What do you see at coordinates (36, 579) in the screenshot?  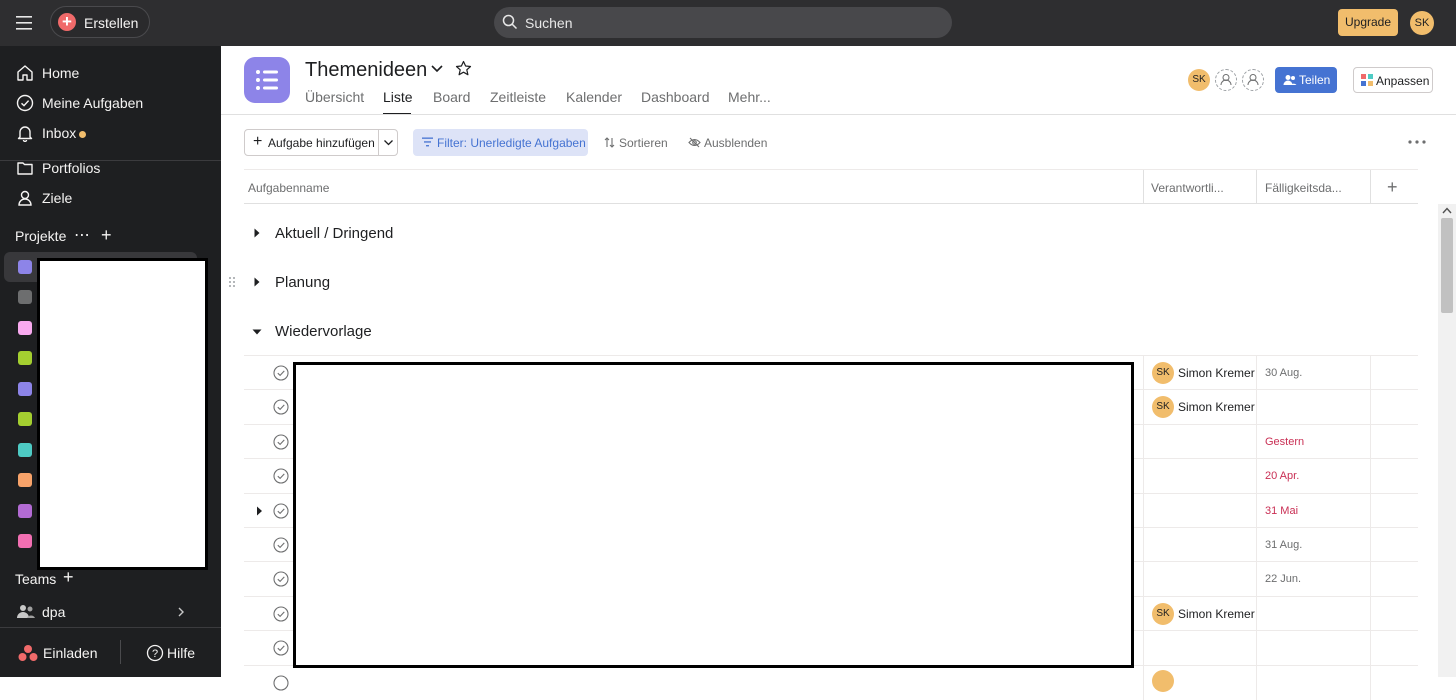 I see `teams-heading: Teams` at bounding box center [36, 579].